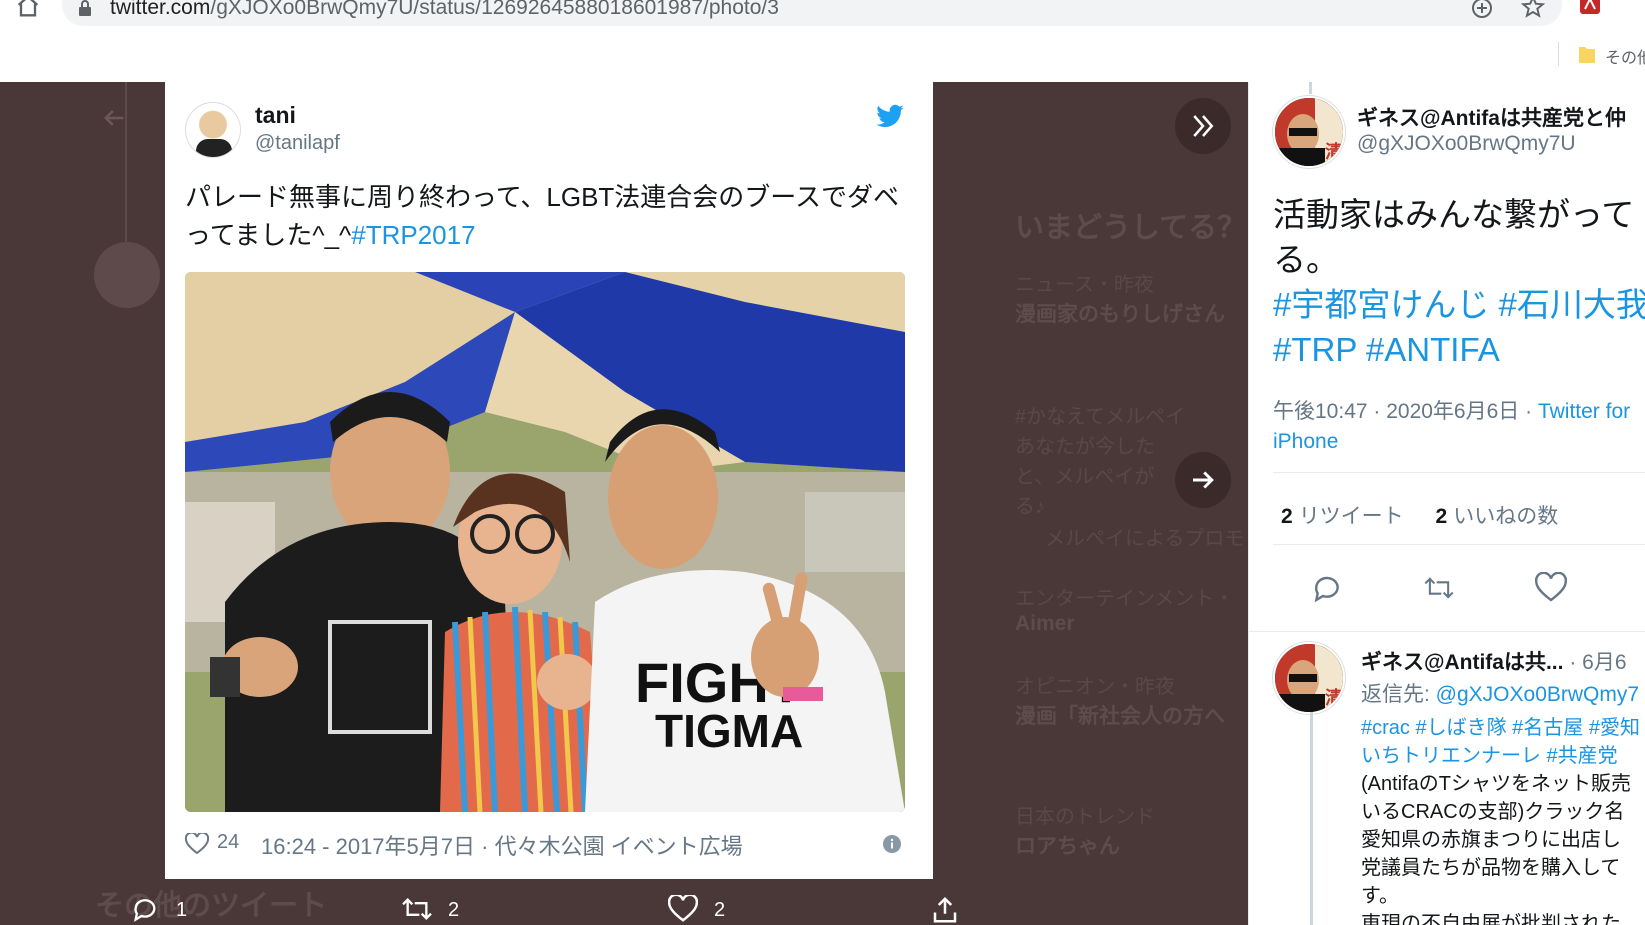 The width and height of the screenshot is (1645, 925). Describe the element at coordinates (1497, 516) in the screenshot. I see `likes-stat: 2 いいねの数` at that location.